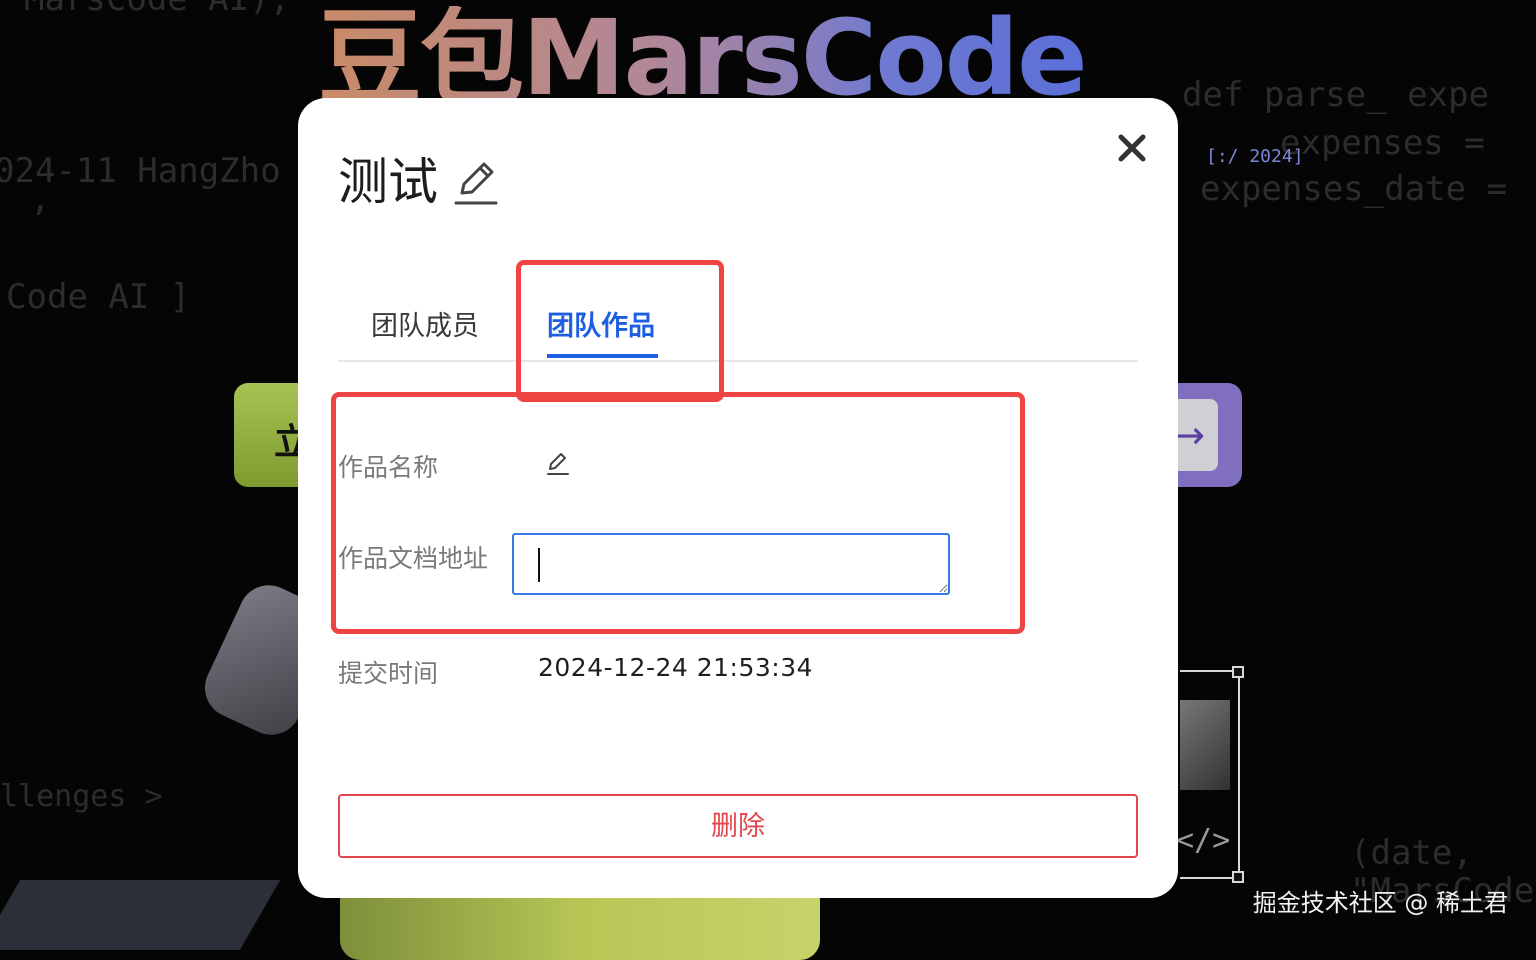  I want to click on annotation-highlight-form, so click(678, 513).